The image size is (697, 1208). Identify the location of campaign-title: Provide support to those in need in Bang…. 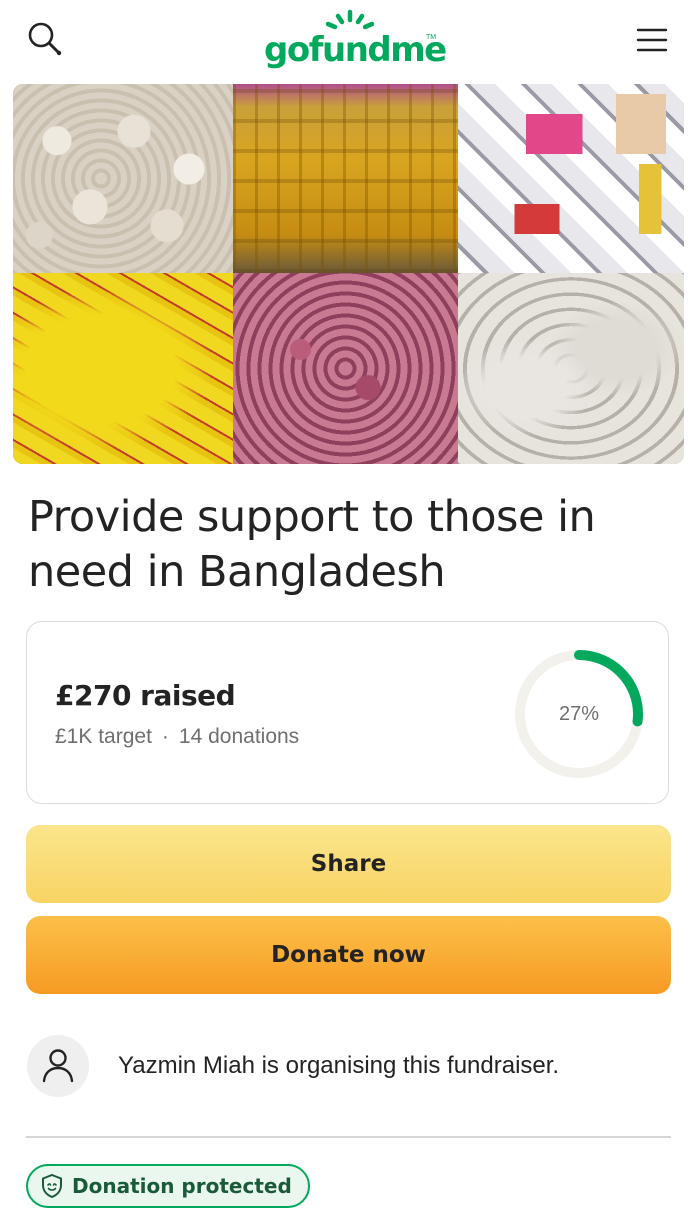
(312, 544).